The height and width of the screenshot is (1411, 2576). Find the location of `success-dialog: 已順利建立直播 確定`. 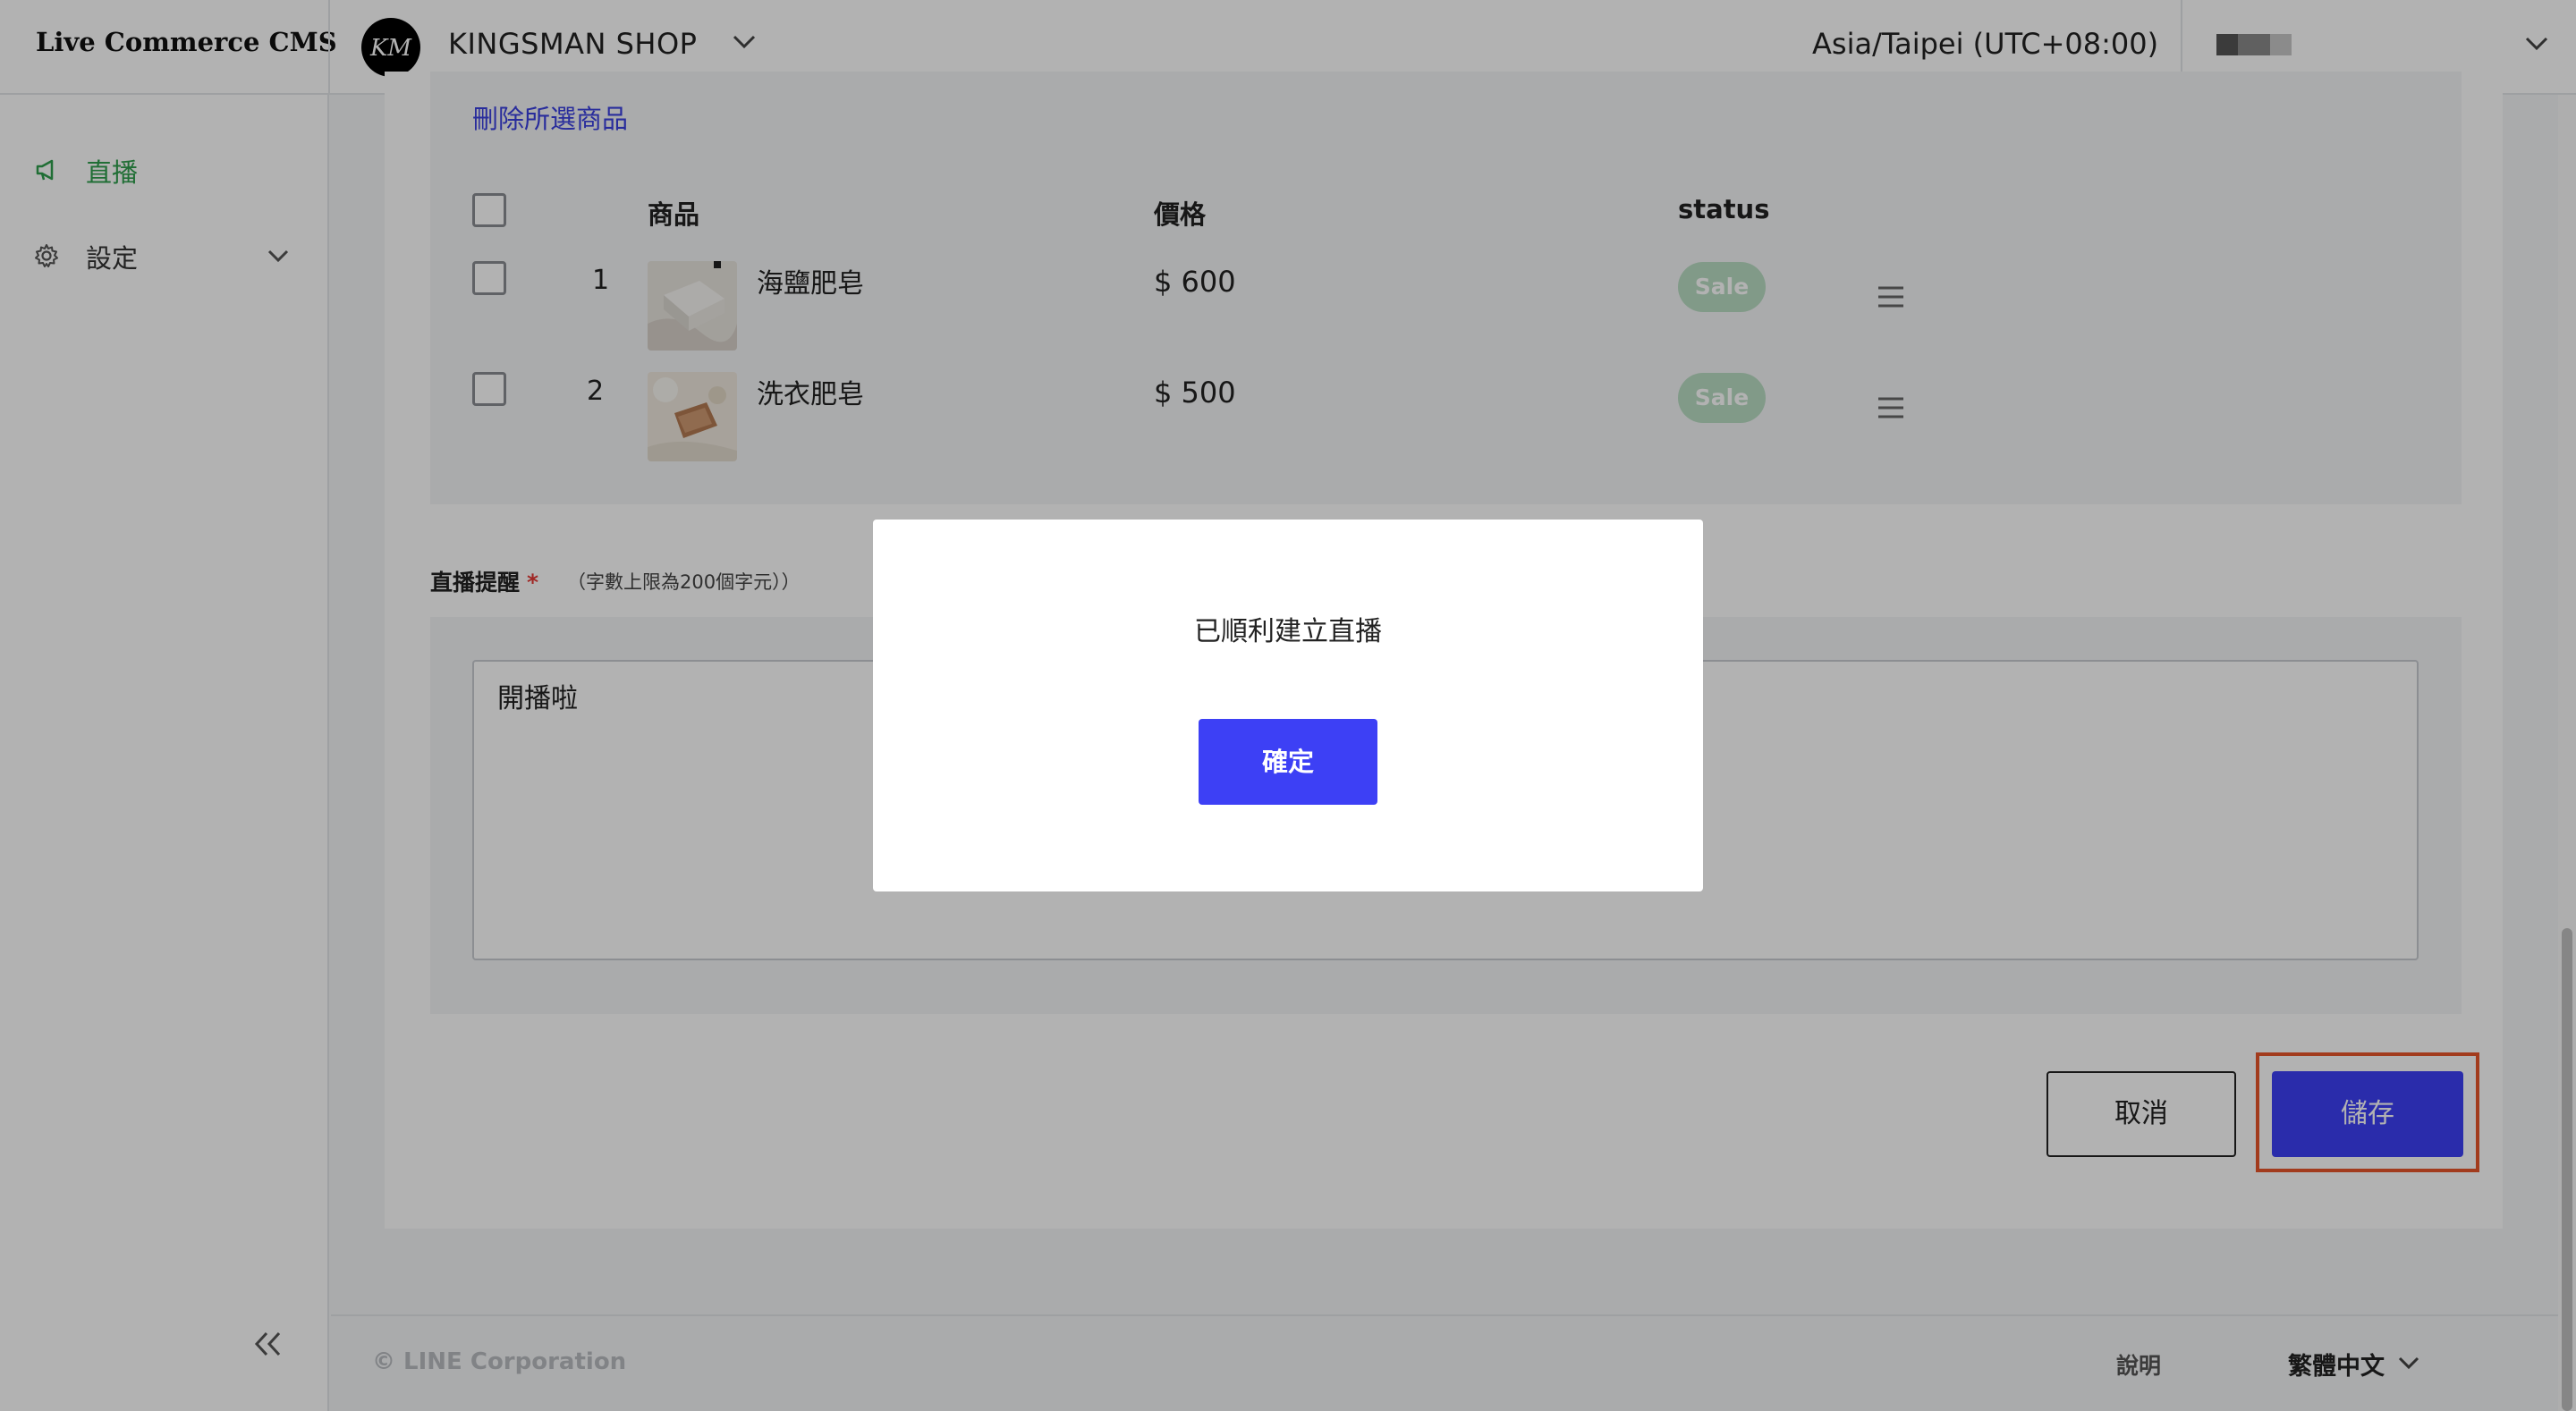

success-dialog: 已順利建立直播 確定 is located at coordinates (1288, 705).